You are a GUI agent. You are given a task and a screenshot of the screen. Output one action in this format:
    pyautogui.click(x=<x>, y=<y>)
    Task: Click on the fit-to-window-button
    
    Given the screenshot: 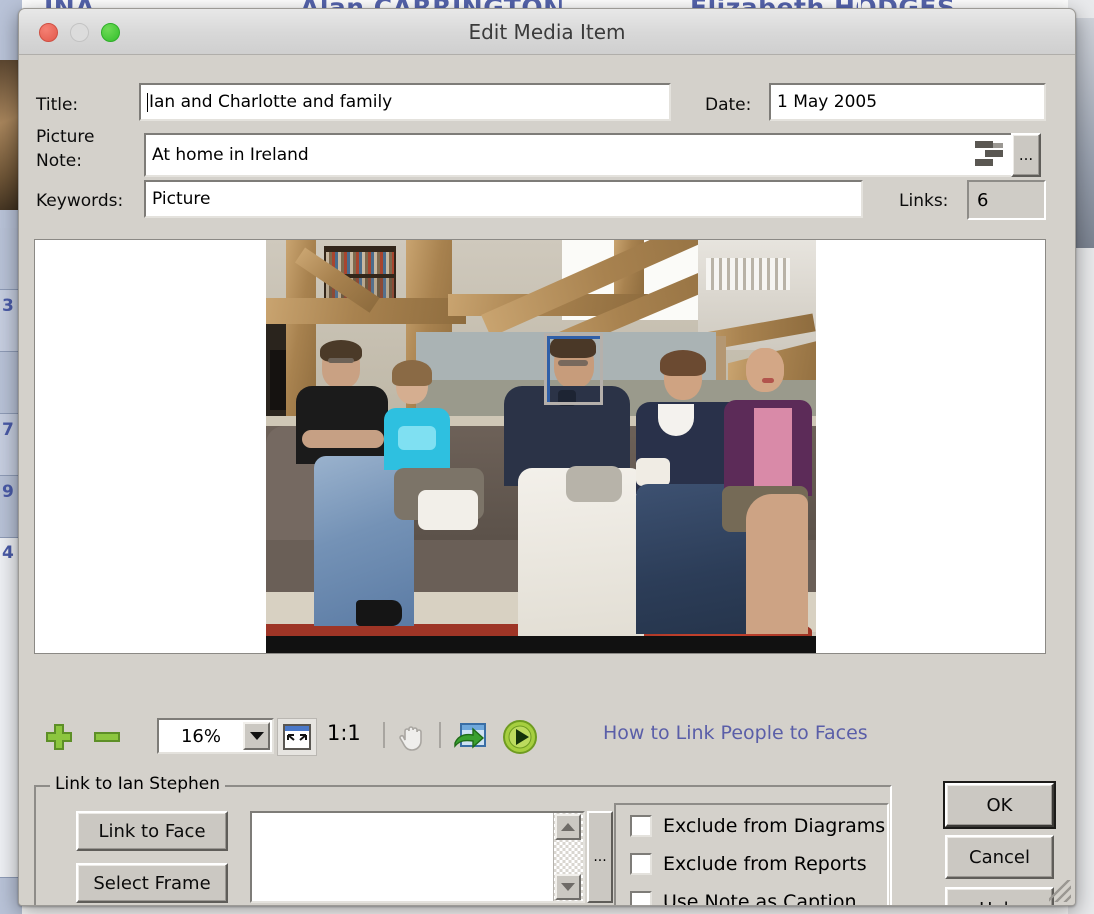 What is the action you would take?
    pyautogui.click(x=297, y=737)
    